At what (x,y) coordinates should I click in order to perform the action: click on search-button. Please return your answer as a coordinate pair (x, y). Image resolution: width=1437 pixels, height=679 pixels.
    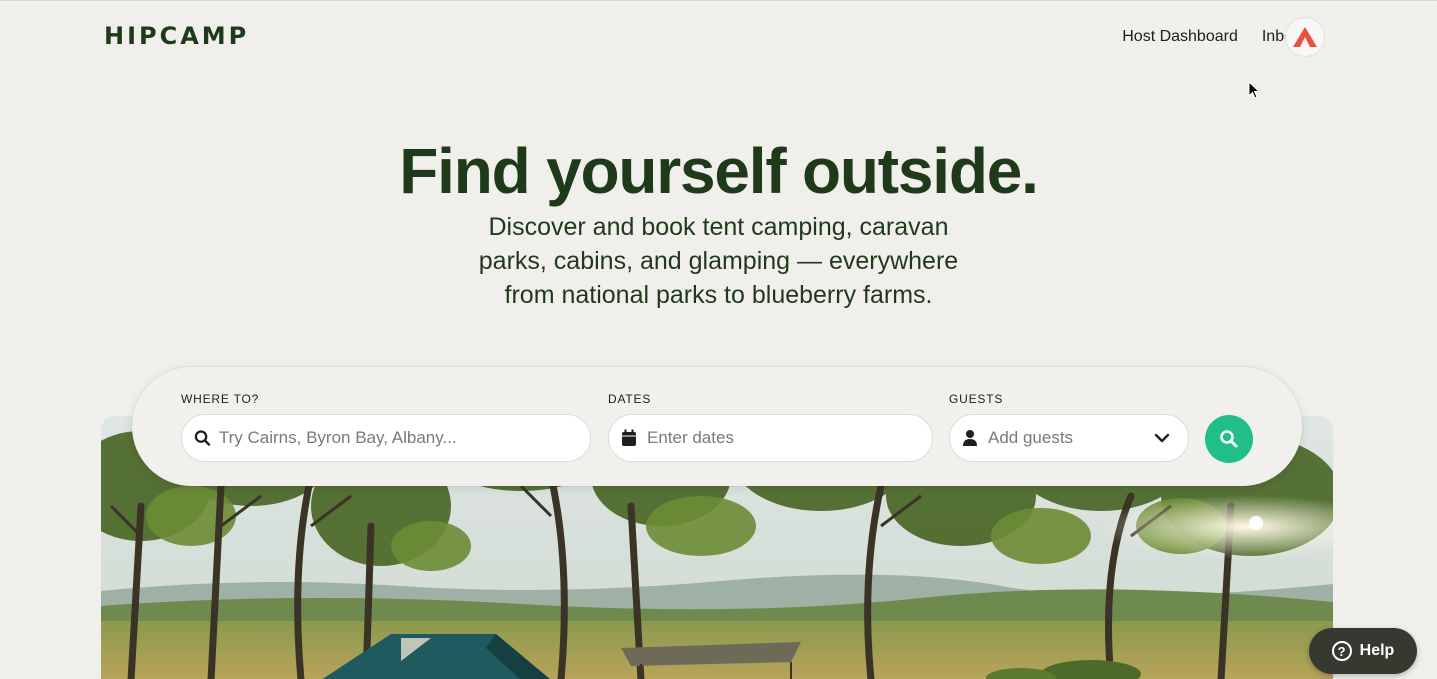
    Looking at the image, I should click on (1229, 439).